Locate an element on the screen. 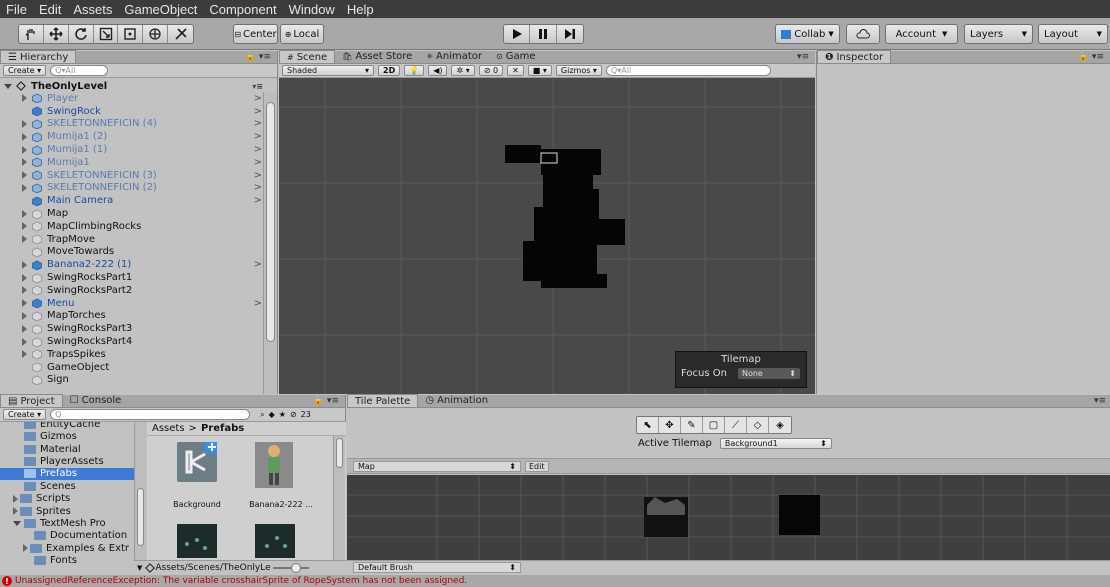 The height and width of the screenshot is (587, 1110). menu-item-file: File is located at coordinates (16, 9).